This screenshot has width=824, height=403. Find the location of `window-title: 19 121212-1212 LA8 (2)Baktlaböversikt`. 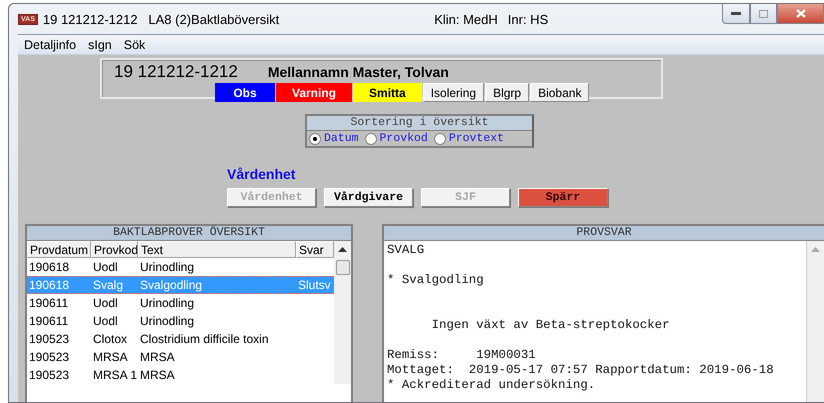

window-title: 19 121212-1212 LA8 (2)Baktlaböversikt is located at coordinates (161, 19).